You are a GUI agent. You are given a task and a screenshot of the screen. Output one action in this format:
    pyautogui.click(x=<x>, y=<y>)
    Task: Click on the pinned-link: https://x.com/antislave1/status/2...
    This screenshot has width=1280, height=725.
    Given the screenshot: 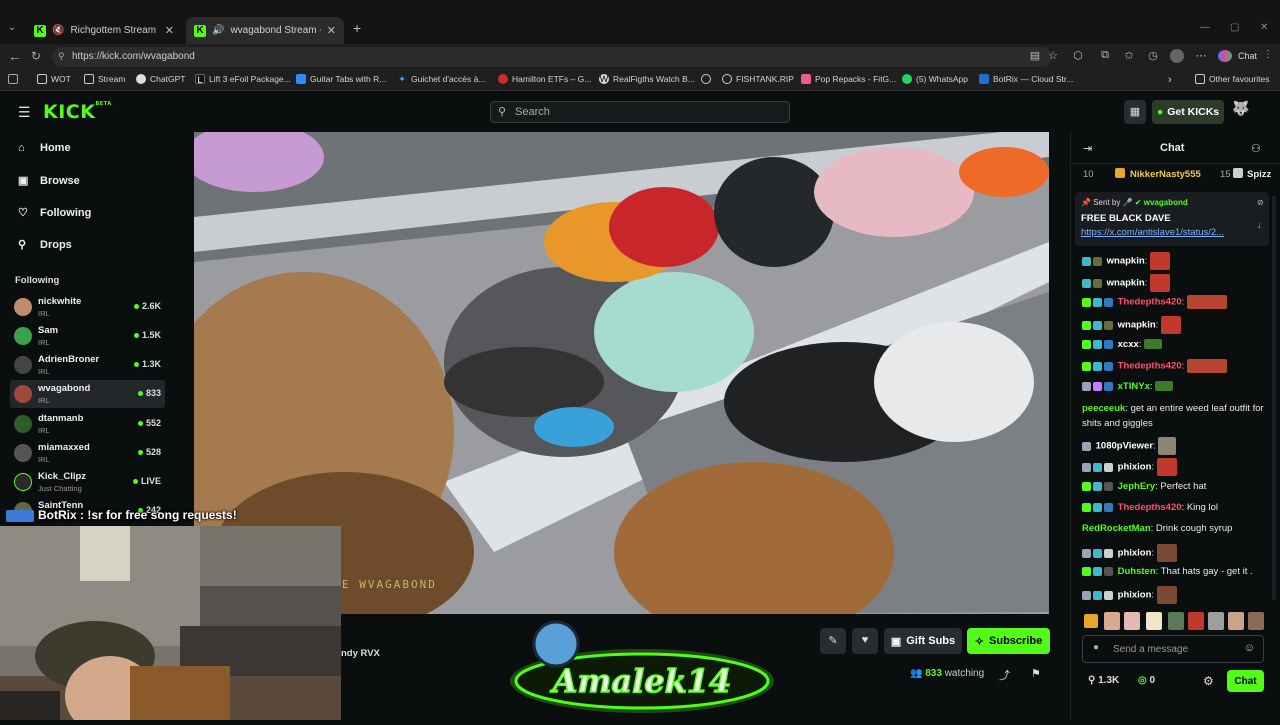 What is the action you would take?
    pyautogui.click(x=1172, y=232)
    